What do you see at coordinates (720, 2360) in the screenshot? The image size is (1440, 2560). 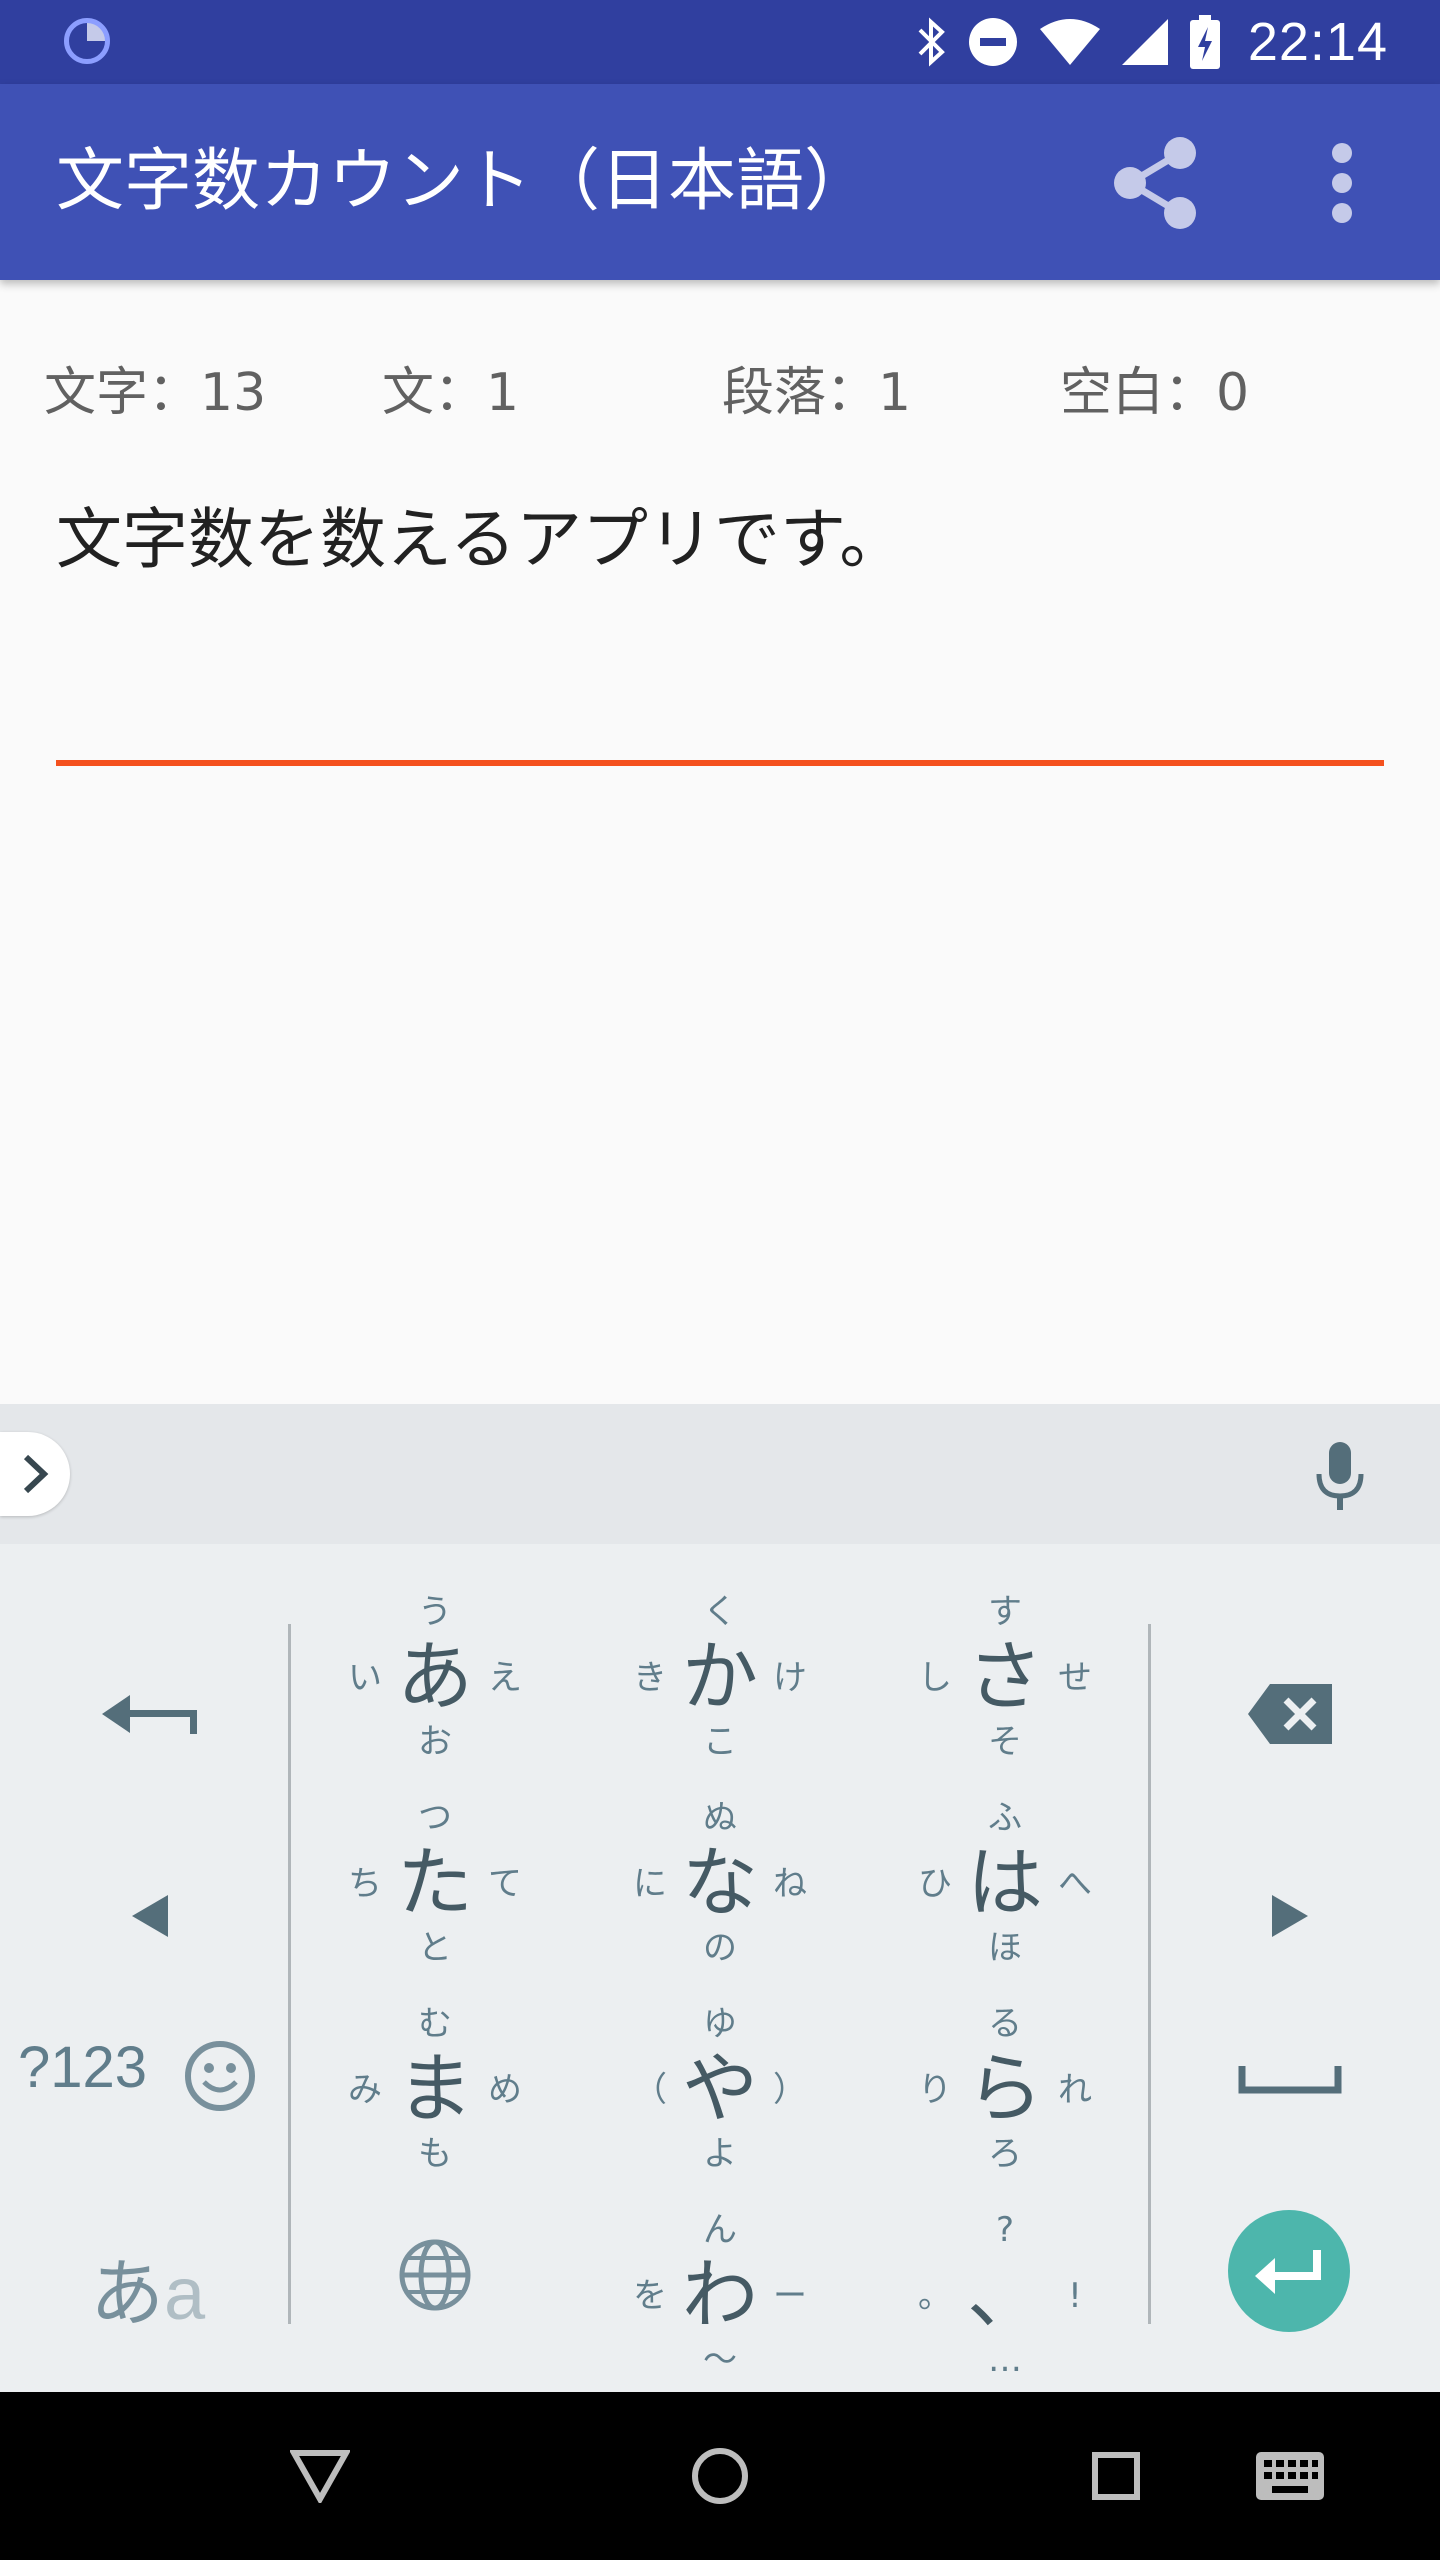 I see `flick-key-bottom: 〜` at bounding box center [720, 2360].